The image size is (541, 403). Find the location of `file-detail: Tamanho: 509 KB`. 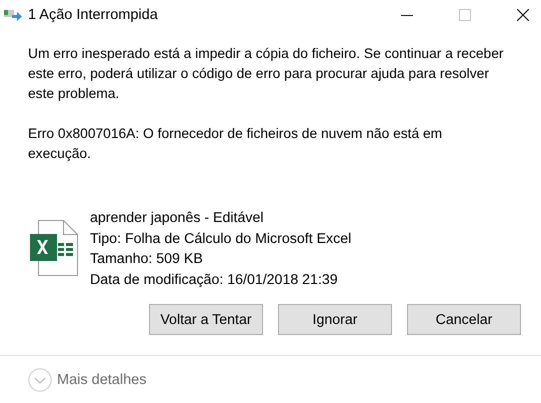

file-detail: Tamanho: 509 KB is located at coordinates (147, 259).